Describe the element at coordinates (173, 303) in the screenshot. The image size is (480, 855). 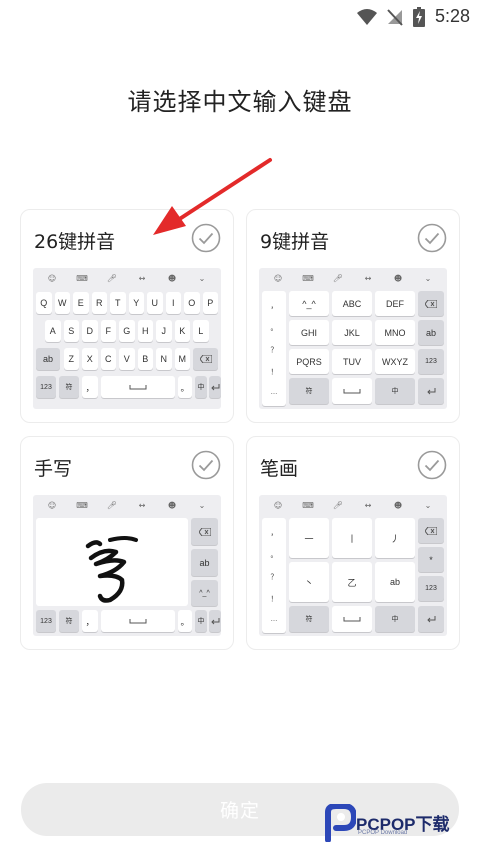
I see `key: I` at that location.